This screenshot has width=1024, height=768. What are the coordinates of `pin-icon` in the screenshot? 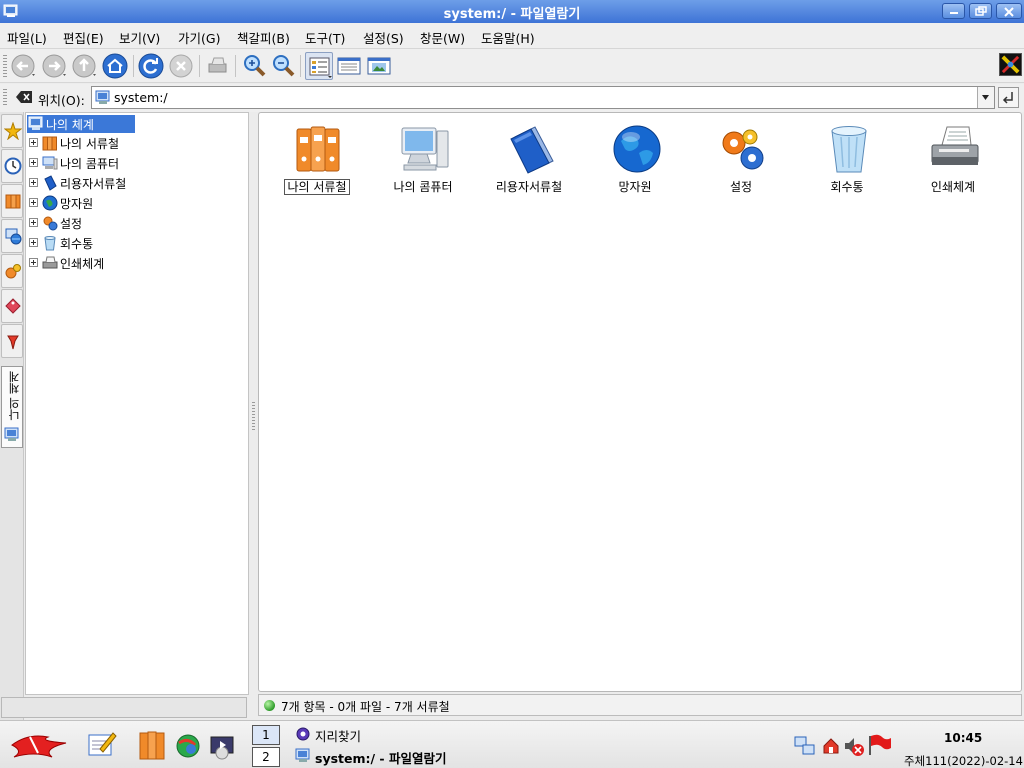 It's located at (13, 342).